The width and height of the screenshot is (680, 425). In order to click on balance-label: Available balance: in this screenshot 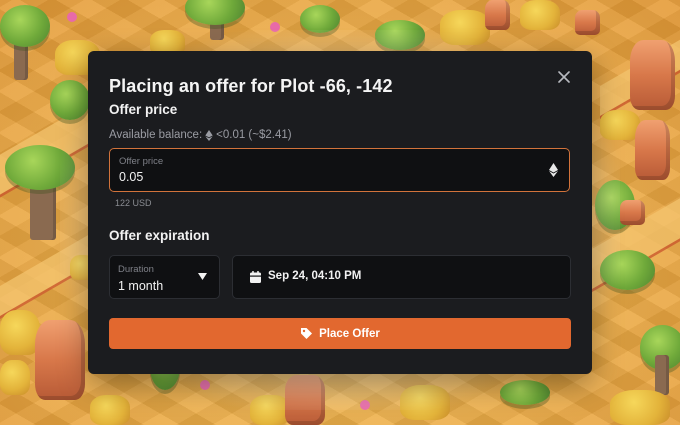, I will do `click(156, 135)`.